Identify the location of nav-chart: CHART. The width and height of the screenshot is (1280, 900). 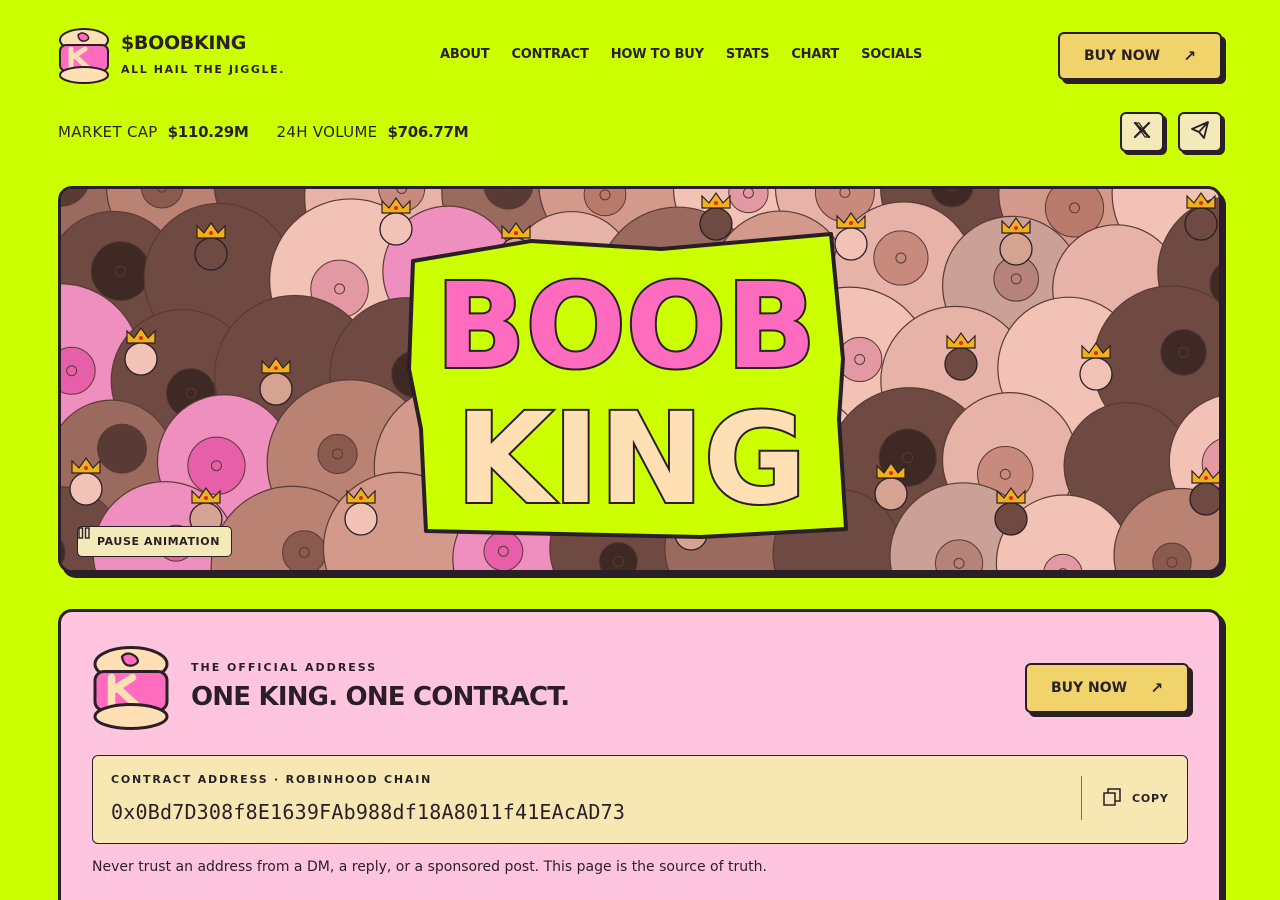
(815, 54).